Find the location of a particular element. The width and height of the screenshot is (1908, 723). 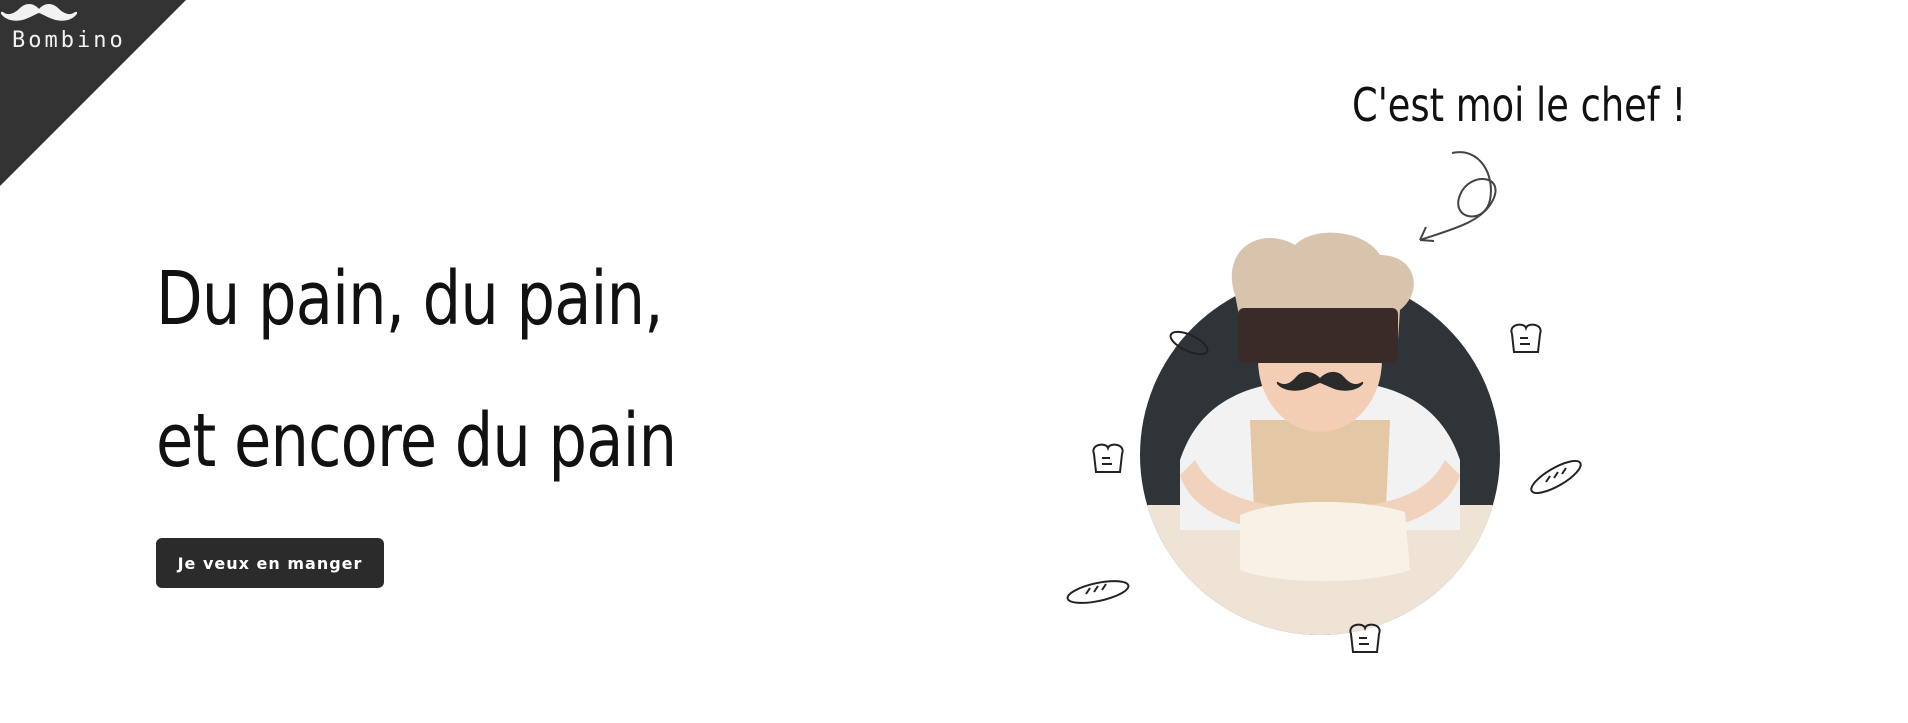

chef-caption: C'est moi le chef ! is located at coordinates (1519, 105).